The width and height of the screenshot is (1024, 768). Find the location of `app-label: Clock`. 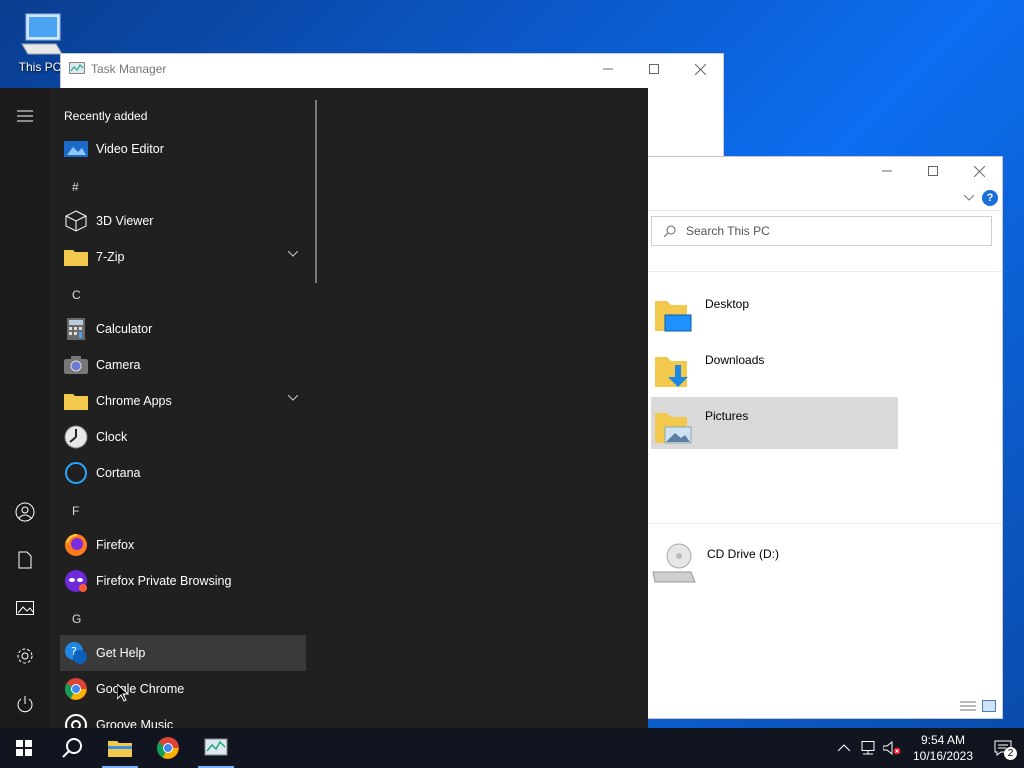

app-label: Clock is located at coordinates (112, 437).